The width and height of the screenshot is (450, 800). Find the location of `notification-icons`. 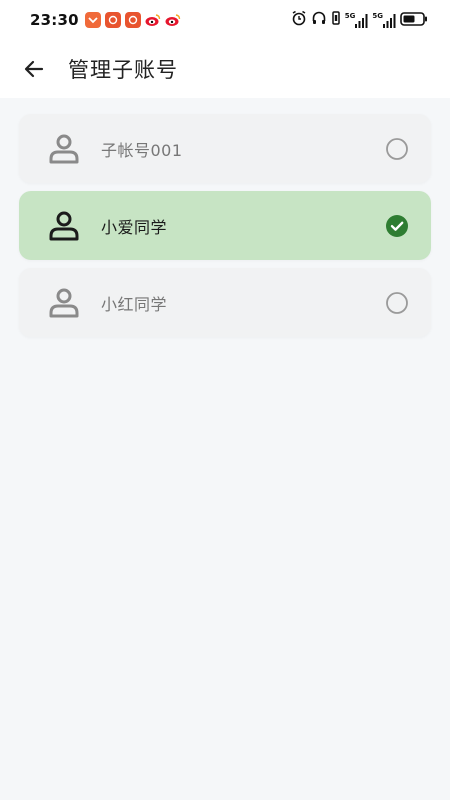

notification-icons is located at coordinates (132, 20).